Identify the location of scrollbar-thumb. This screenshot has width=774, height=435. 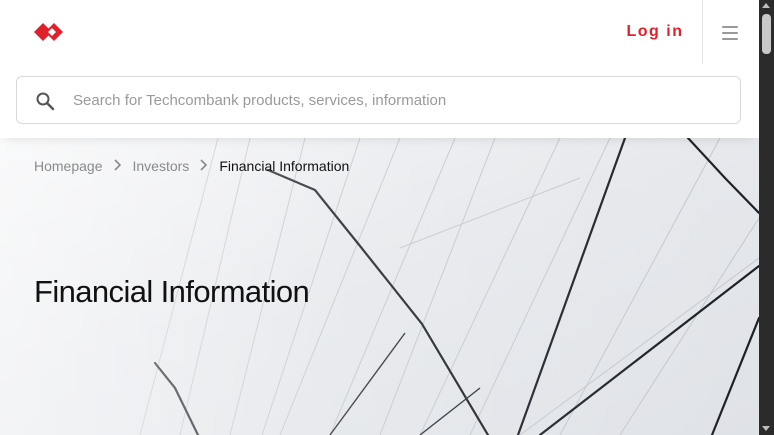
(766, 34).